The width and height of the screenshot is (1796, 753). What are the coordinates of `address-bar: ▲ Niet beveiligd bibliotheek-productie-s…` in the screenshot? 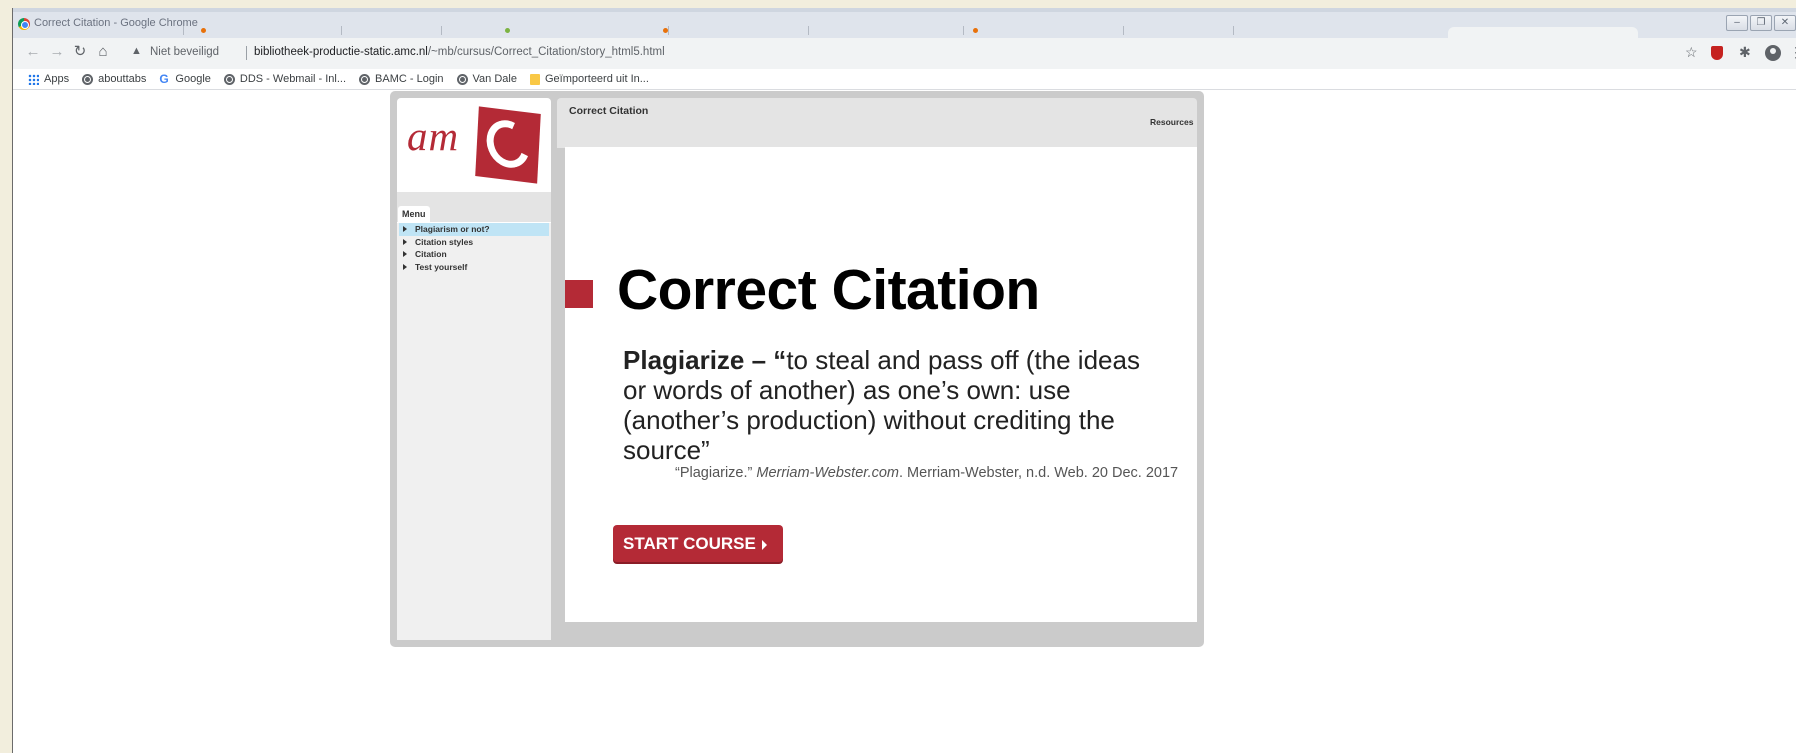 It's located at (908, 53).